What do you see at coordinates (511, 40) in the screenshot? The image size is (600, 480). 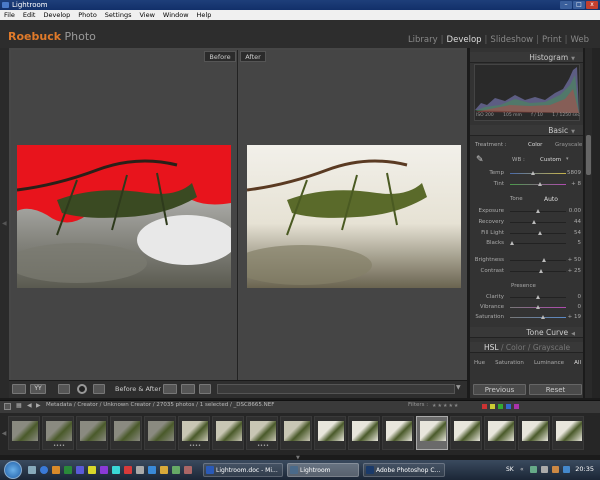 I see `module-slideshow: Slideshow` at bounding box center [511, 40].